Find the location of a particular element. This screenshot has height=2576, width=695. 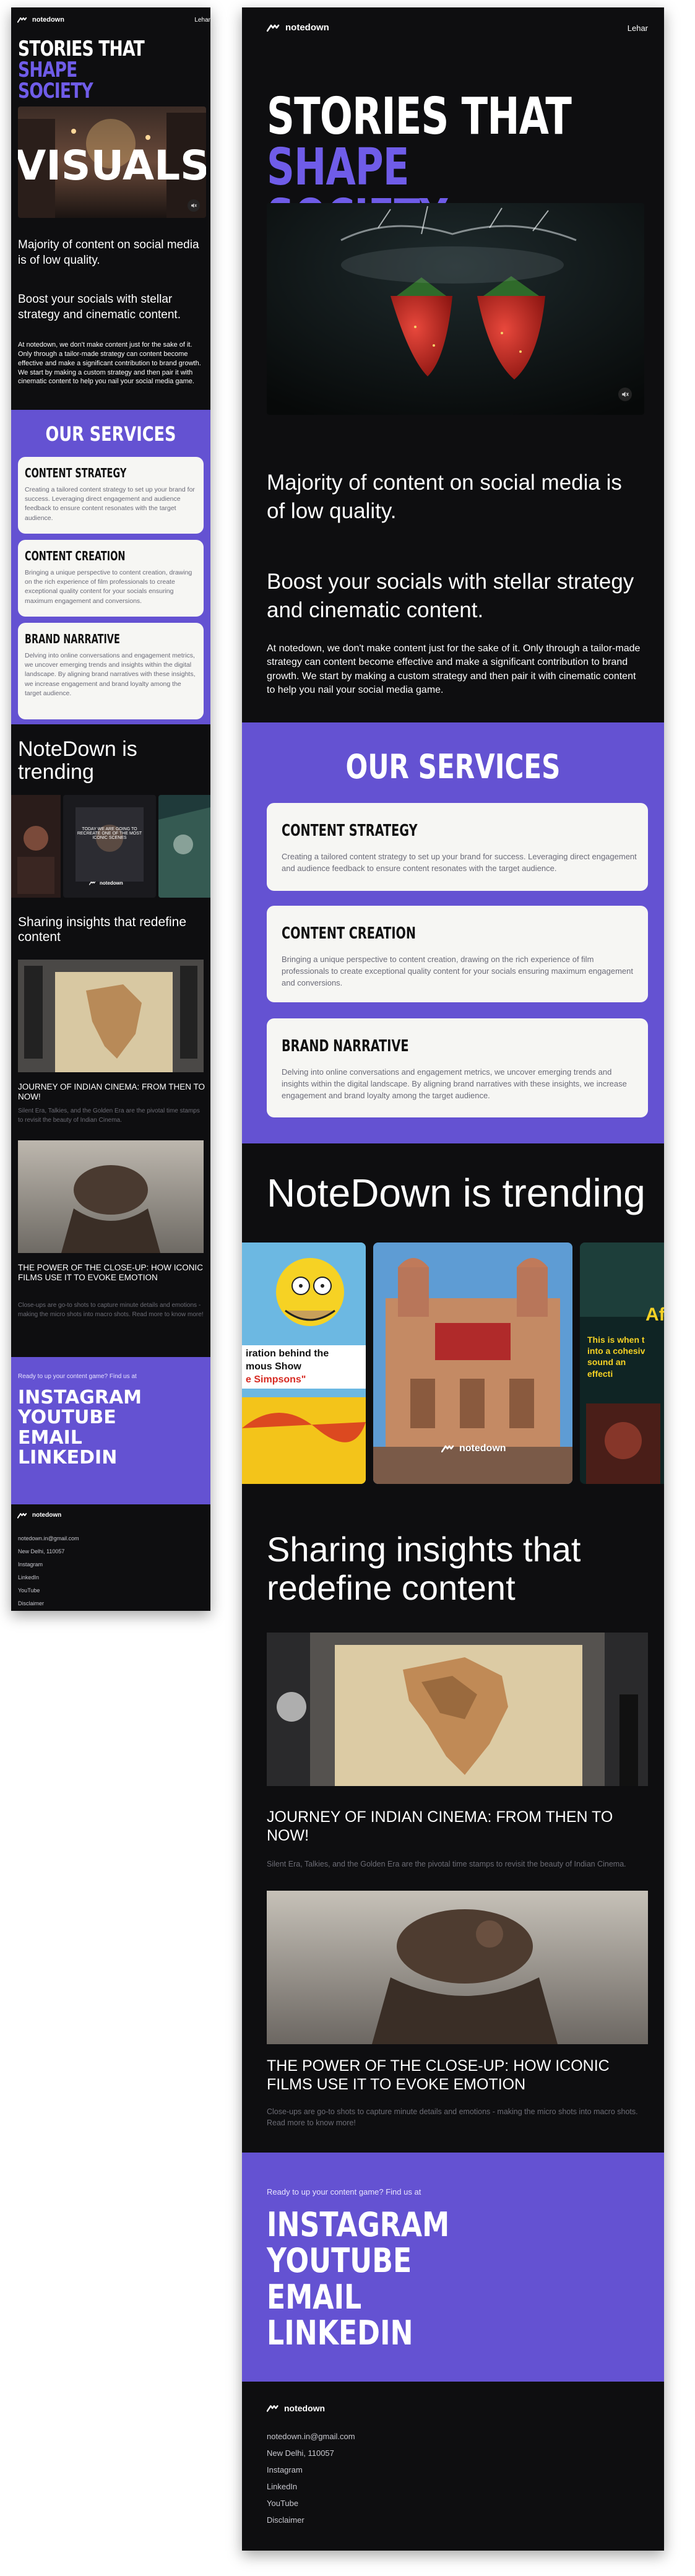

city-street-image: VISUALS is located at coordinates (112, 162).